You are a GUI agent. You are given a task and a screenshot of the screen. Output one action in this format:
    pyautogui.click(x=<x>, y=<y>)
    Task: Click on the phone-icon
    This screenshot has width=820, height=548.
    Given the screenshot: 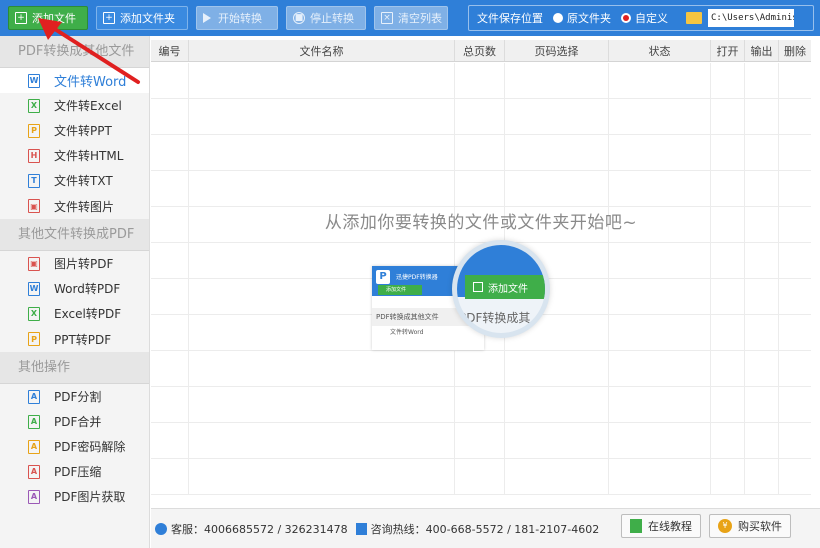 What is the action you would take?
    pyautogui.click(x=361, y=528)
    